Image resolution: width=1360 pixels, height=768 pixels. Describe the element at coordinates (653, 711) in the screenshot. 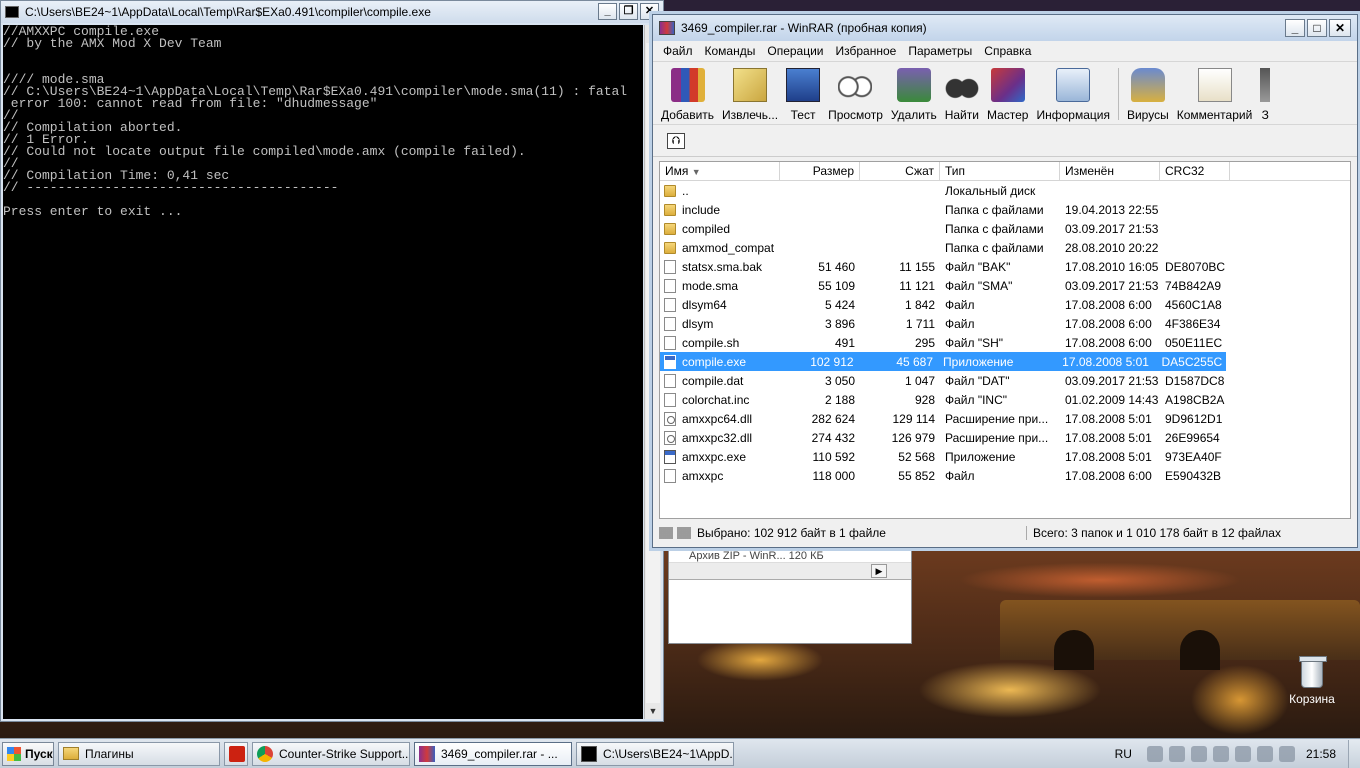

I see `scroll-down-arrow-icon: ▼` at that location.